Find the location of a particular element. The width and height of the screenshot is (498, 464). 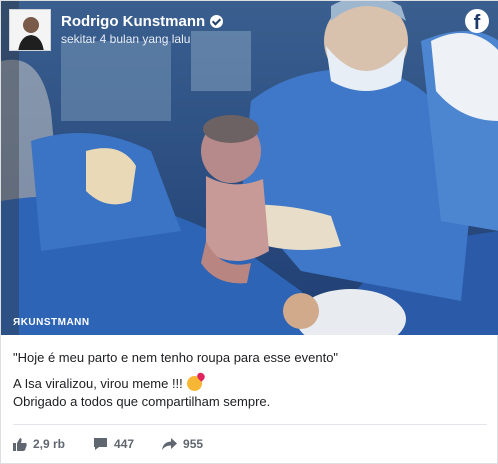

comments-stat: 447 is located at coordinates (113, 444).